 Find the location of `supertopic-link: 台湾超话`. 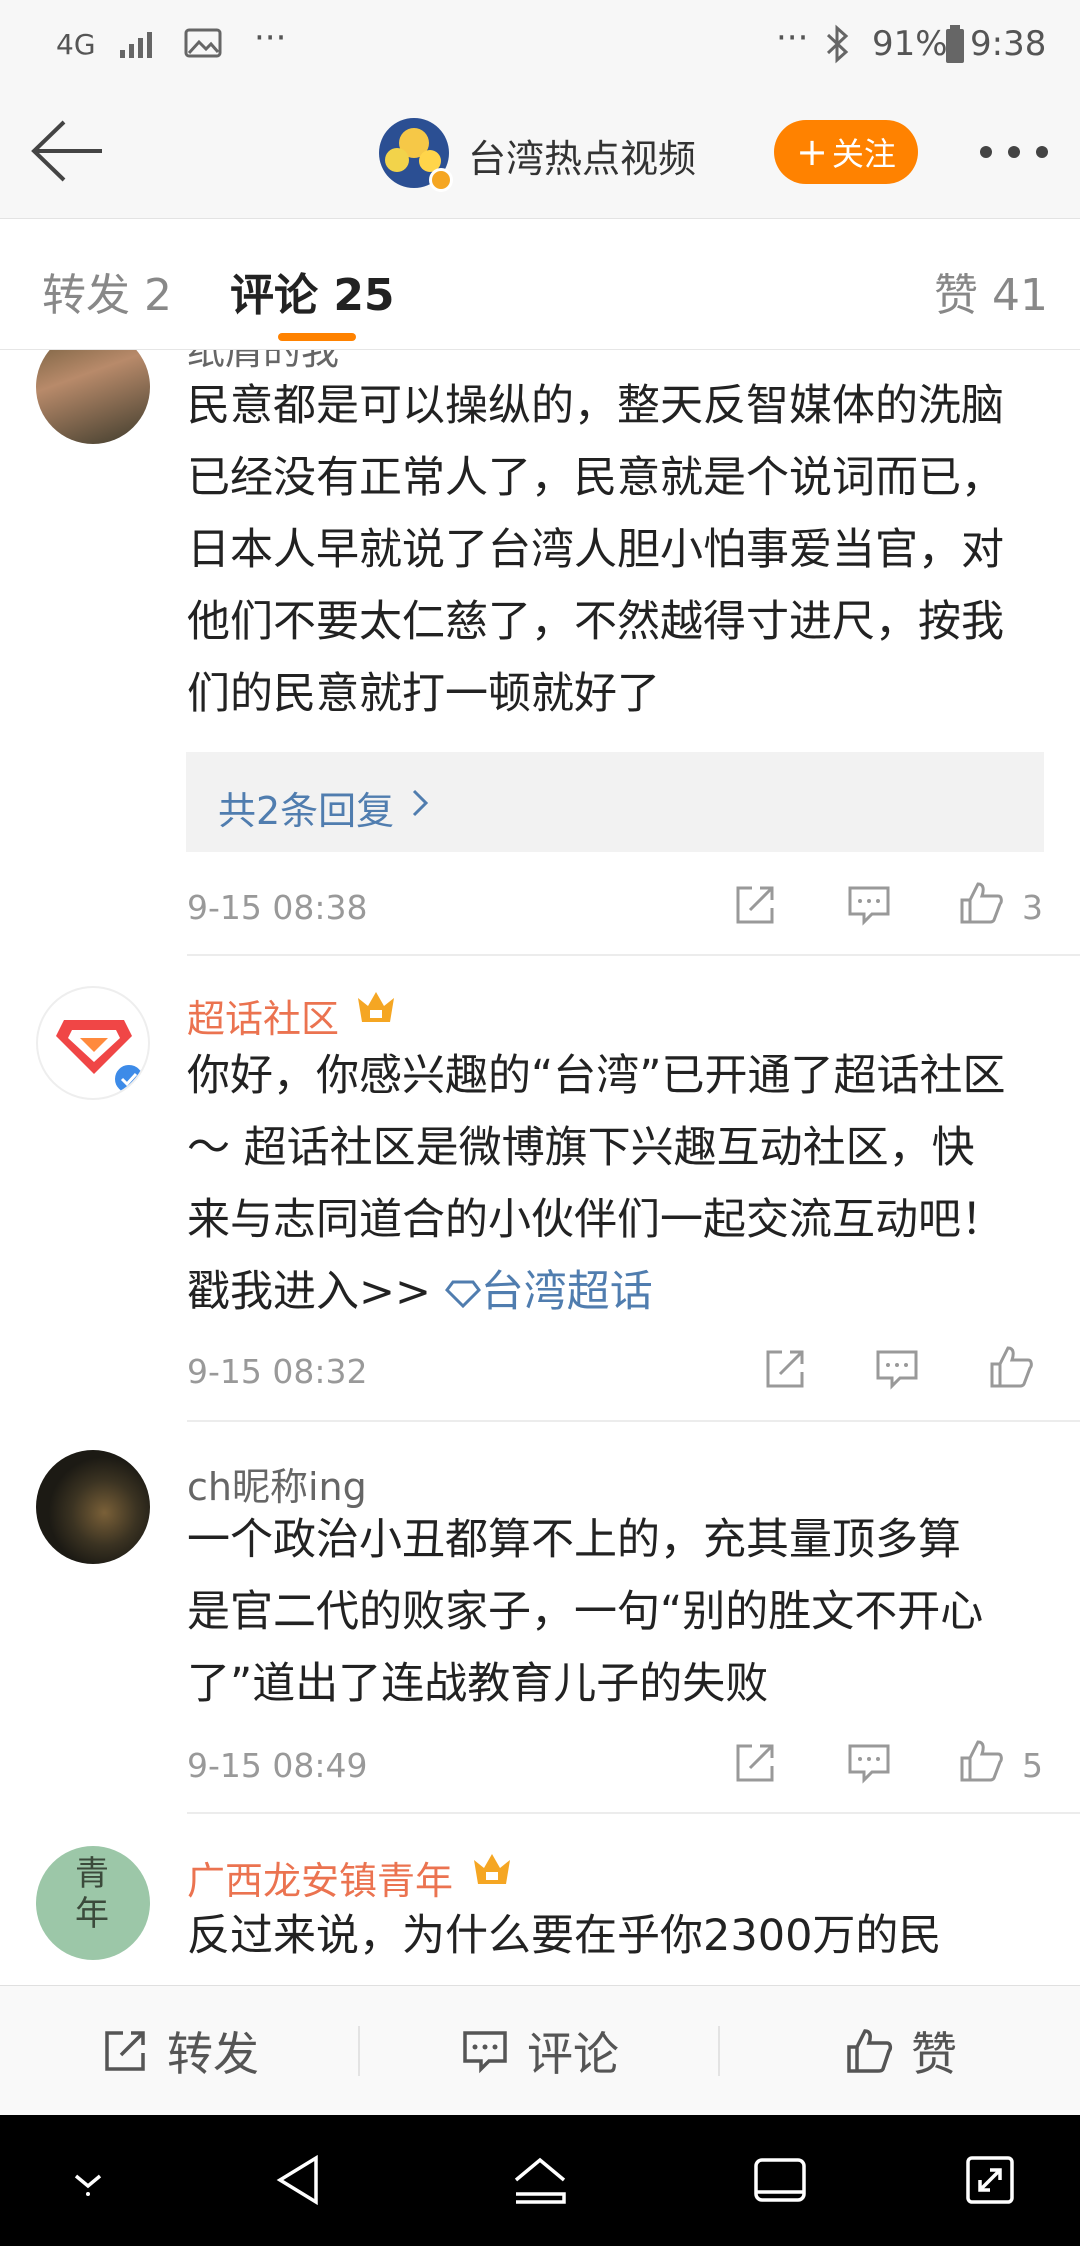

supertopic-link: 台湾超话 is located at coordinates (548, 1292).